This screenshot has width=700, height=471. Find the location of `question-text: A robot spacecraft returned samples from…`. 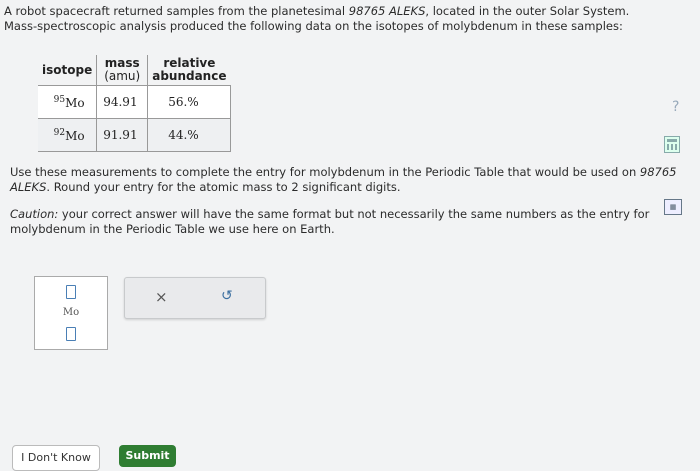

question-text: A robot spacecraft returned samples from… is located at coordinates (334, 19).